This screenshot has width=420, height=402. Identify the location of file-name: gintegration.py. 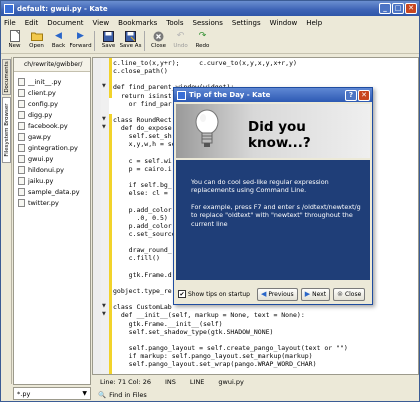
(53, 147).